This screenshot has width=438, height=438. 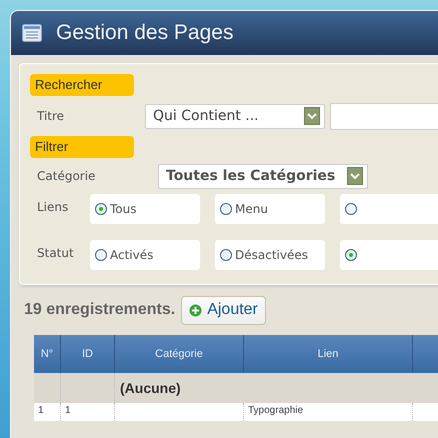 I want to click on add-button: Ajouter, so click(x=223, y=310).